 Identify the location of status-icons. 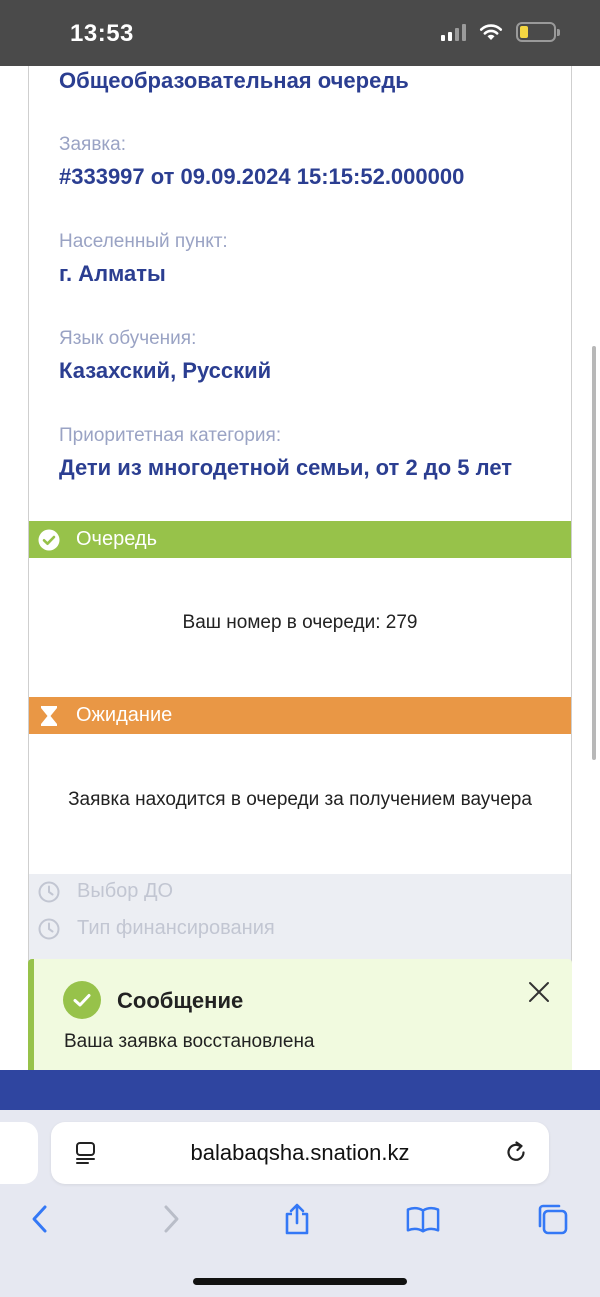
(500, 32).